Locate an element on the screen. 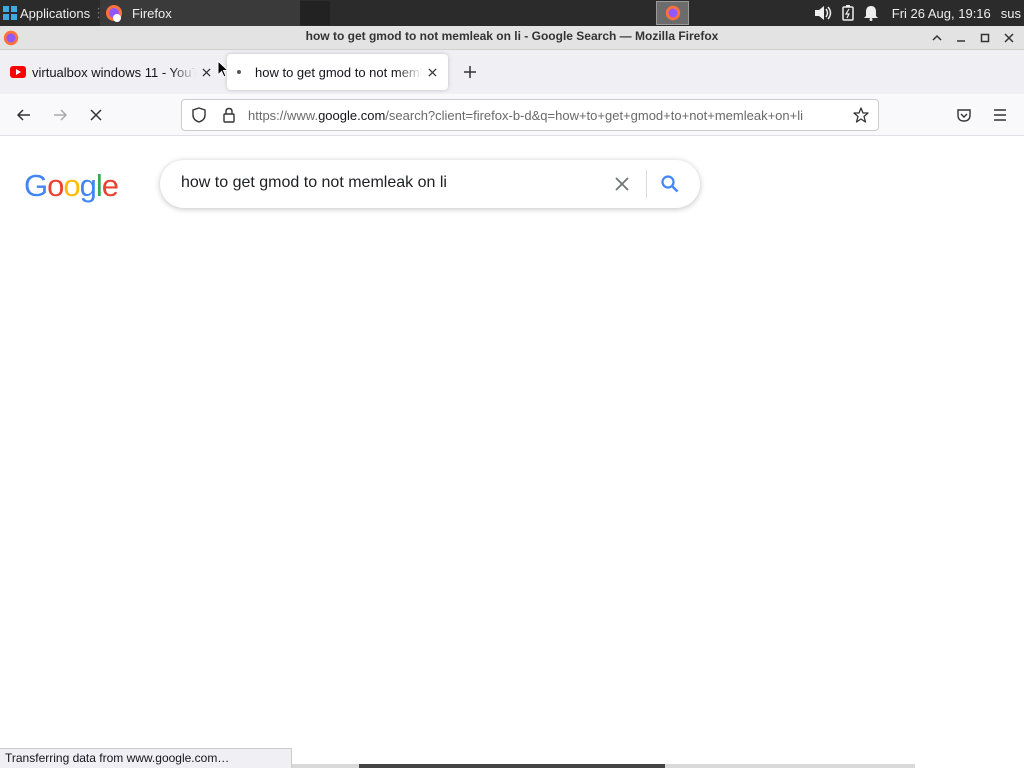 Image resolution: width=1024 pixels, height=768 pixels. xfce-logo-icon is located at coordinates (10, 13).